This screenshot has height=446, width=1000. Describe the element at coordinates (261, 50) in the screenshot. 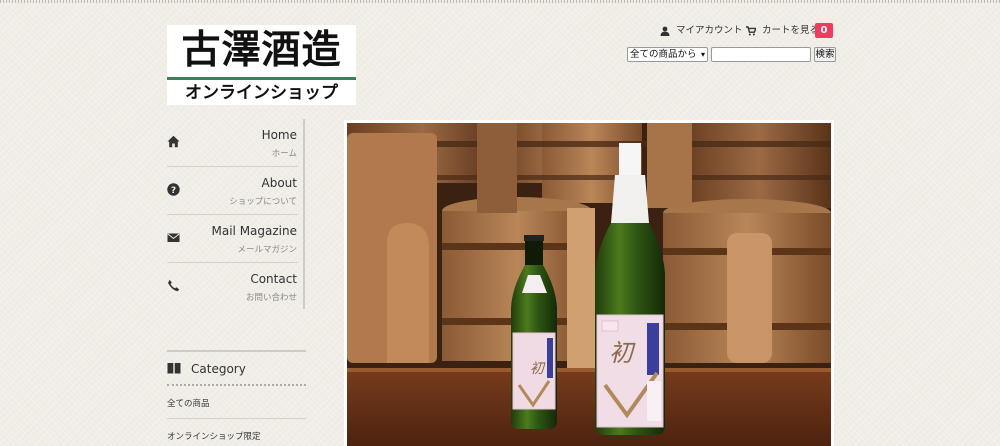

I see `logo-title: 古澤酒造` at that location.